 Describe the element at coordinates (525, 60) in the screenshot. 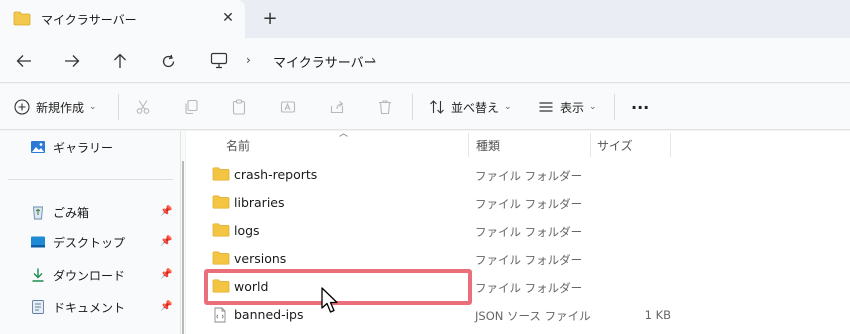

I see `address-bar: › マイクラサーバー ›` at that location.